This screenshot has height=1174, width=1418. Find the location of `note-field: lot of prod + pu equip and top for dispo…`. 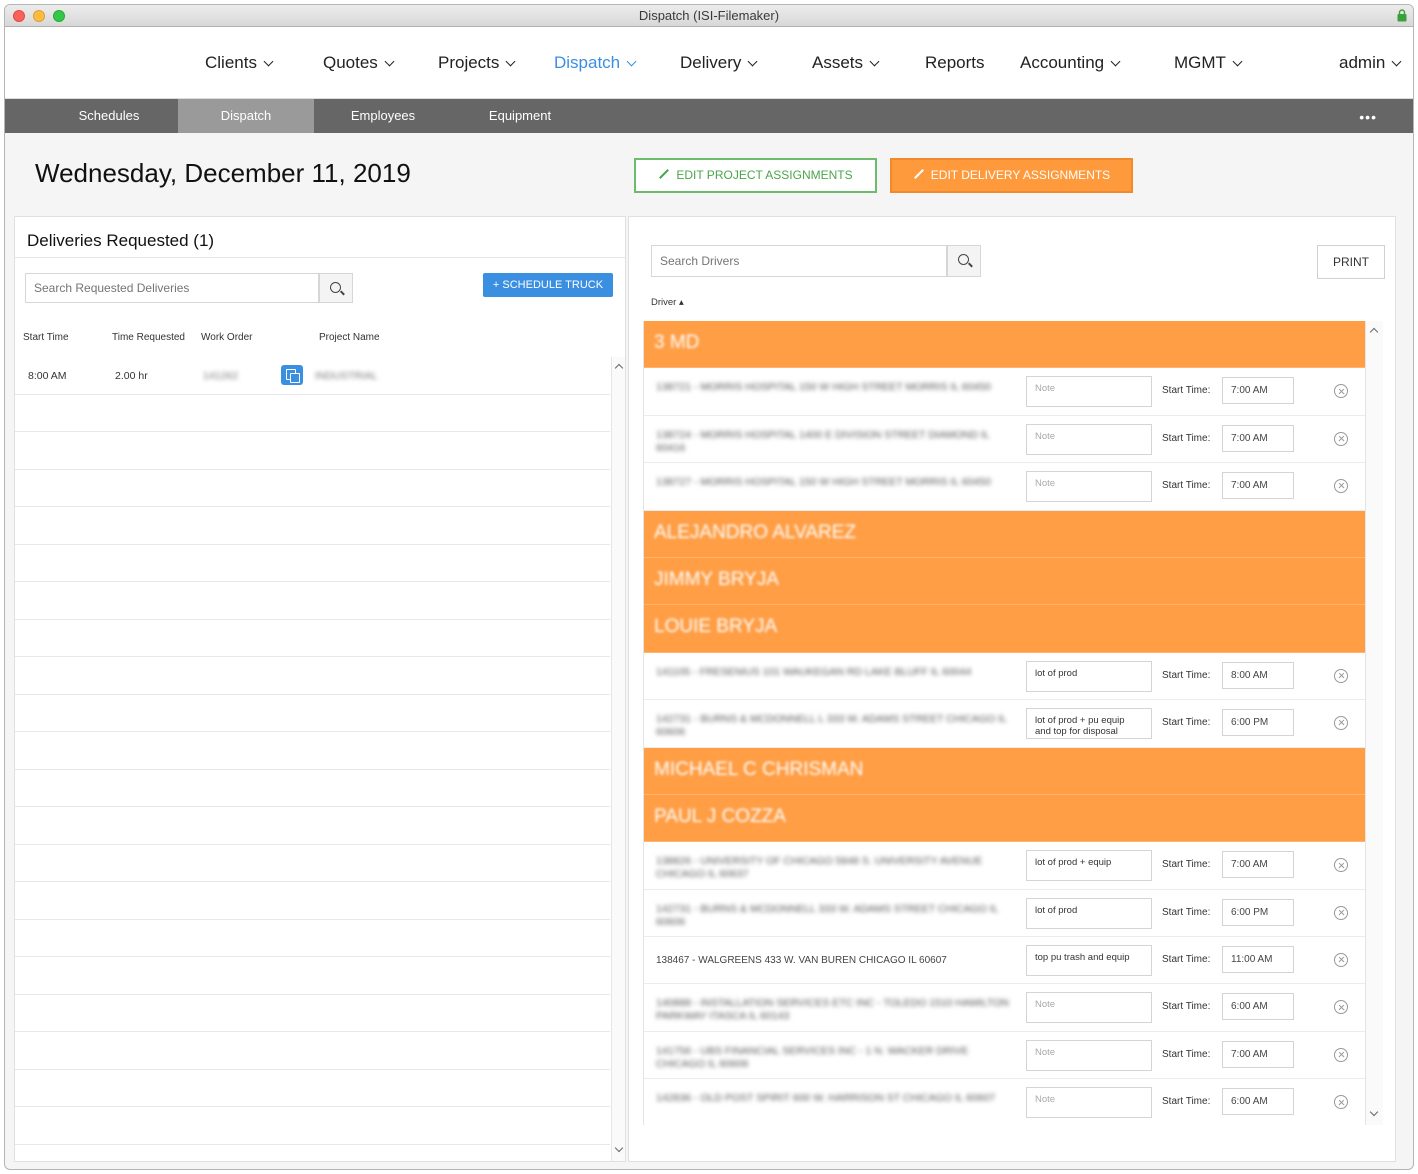

note-field: lot of prod + pu equip and top for dispo… is located at coordinates (1089, 724).